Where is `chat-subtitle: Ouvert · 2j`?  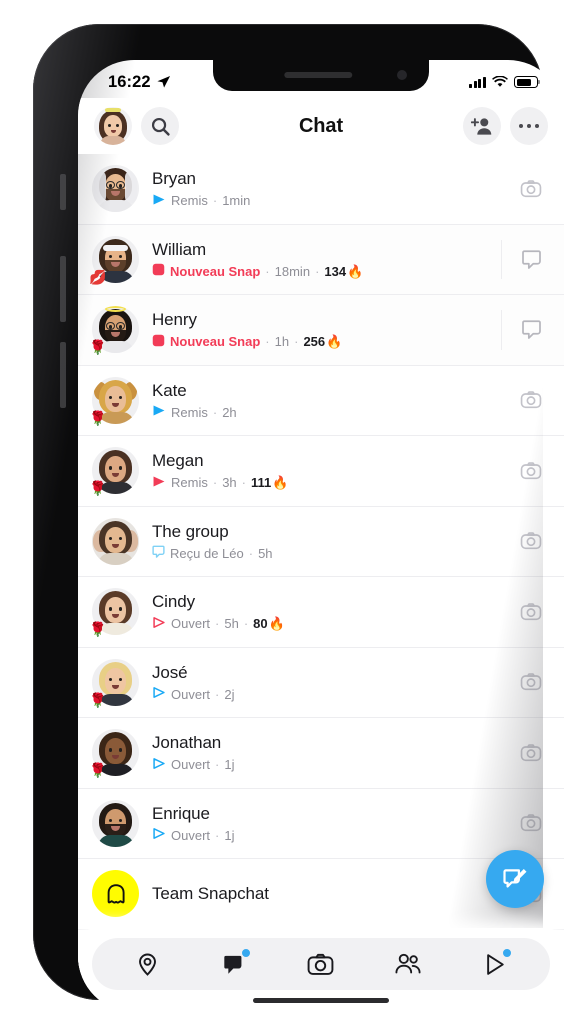
chat-subtitle: Ouvert · 2j is located at coordinates (333, 694).